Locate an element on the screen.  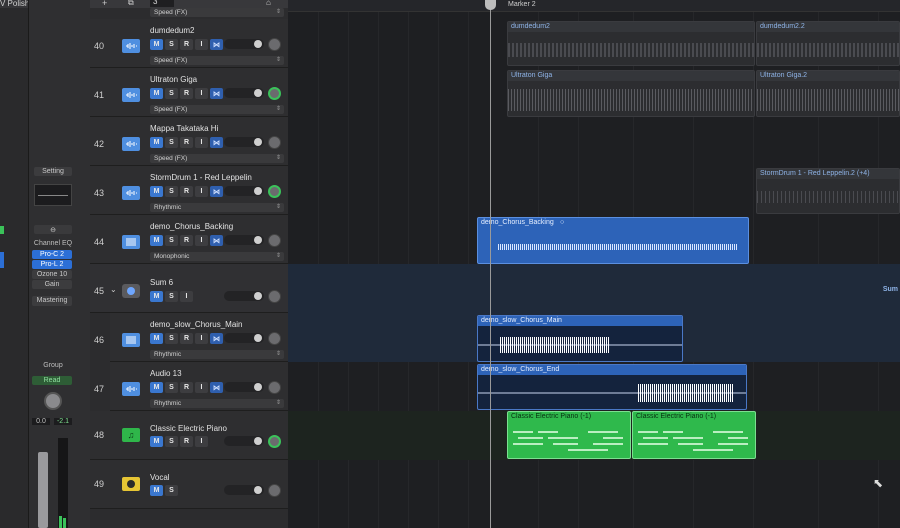
plugin-slot-2: Pro-L 2 is located at coordinates (52, 264).